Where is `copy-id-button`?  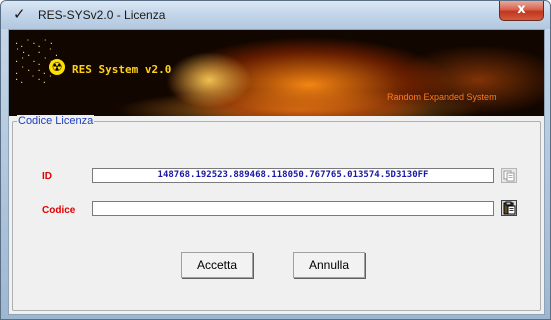
copy-id-button is located at coordinates (509, 175).